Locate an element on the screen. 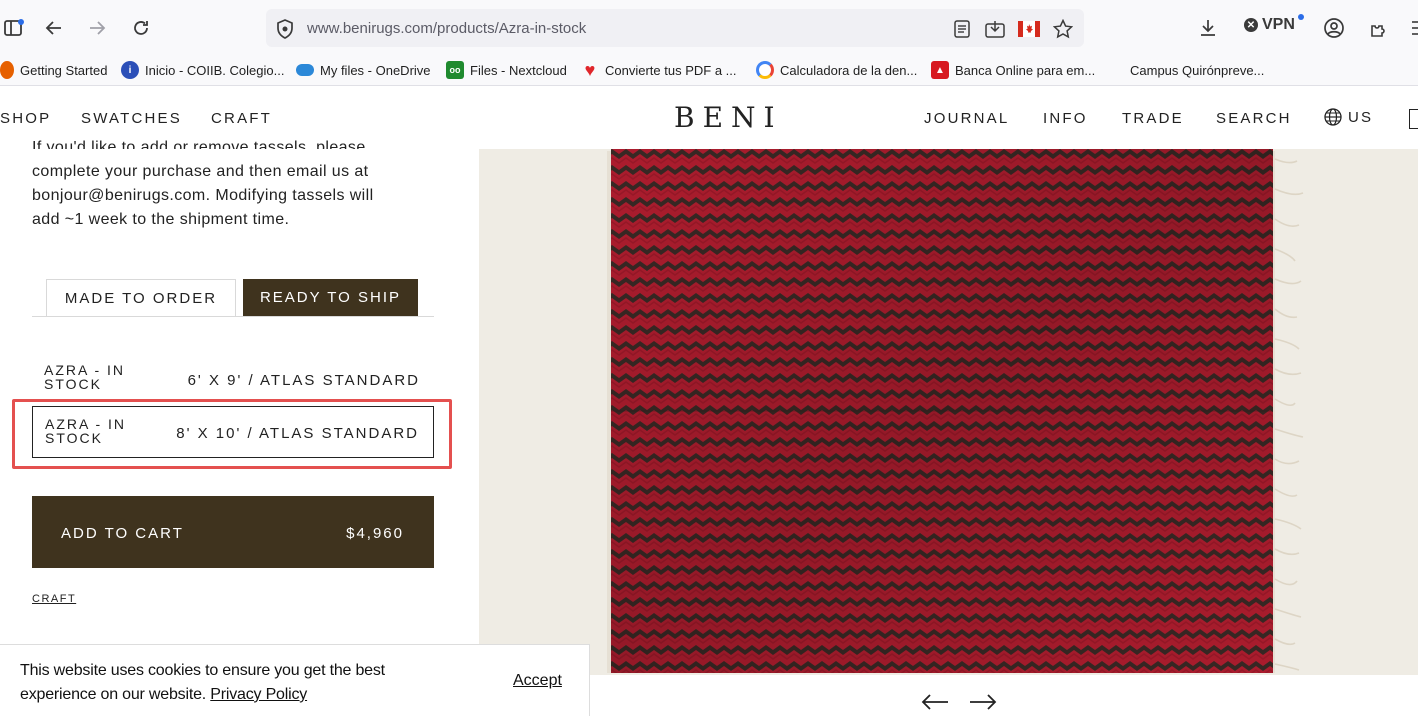  forward-icon is located at coordinates (97, 28).